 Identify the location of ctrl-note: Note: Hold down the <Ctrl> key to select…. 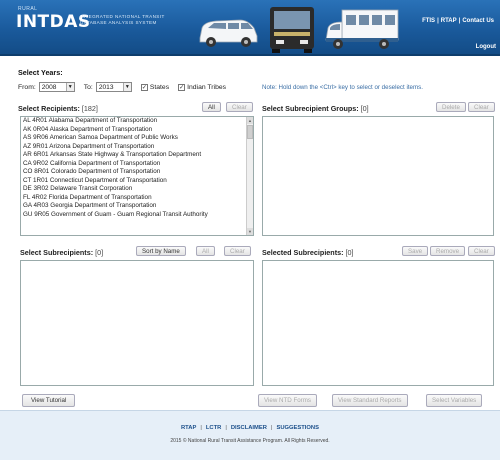
(342, 87).